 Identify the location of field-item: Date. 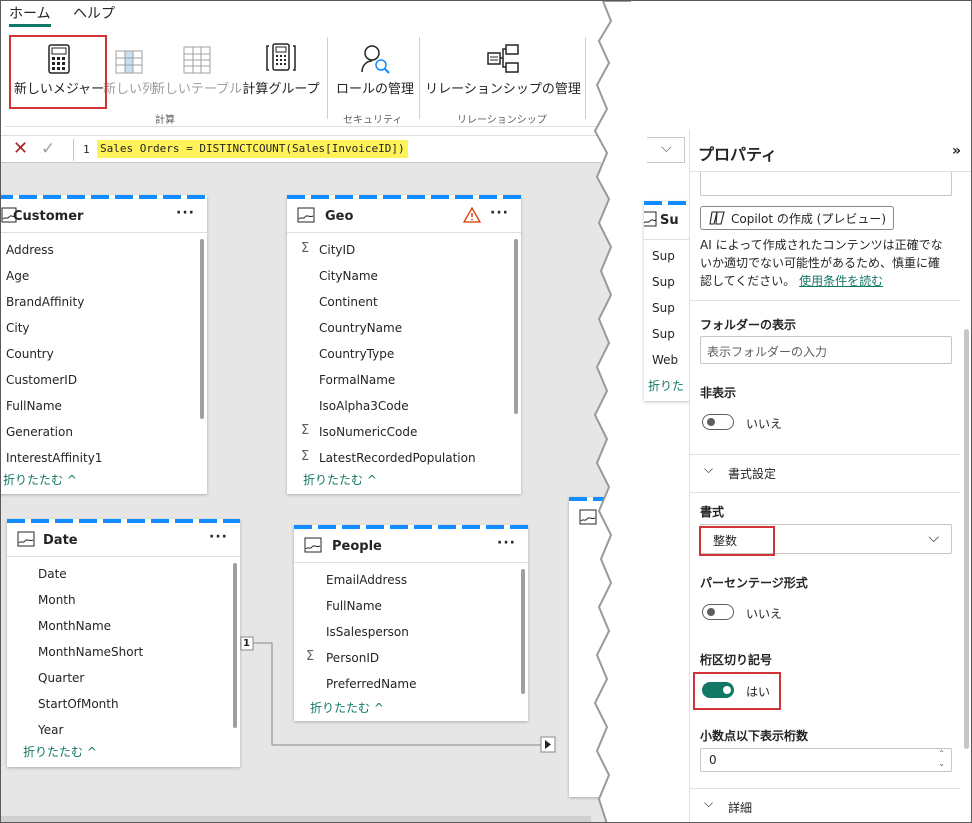
(52, 574).